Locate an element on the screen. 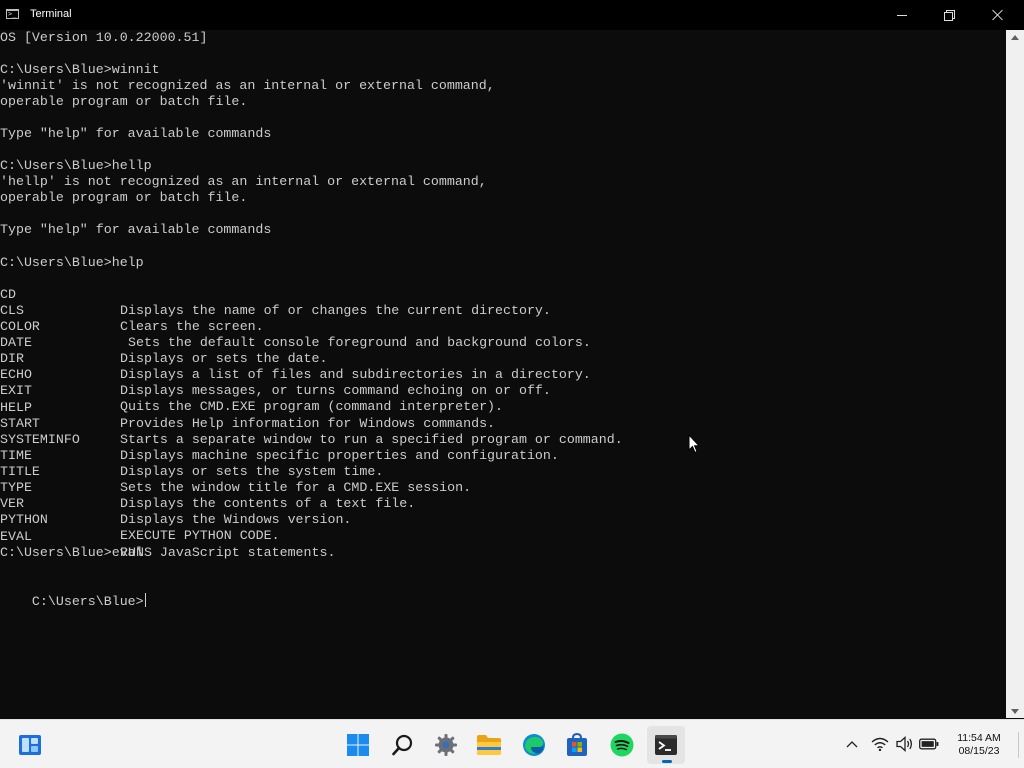 The image size is (1024, 768). help-row: VER Displays the Windows version. is located at coordinates (175, 503).